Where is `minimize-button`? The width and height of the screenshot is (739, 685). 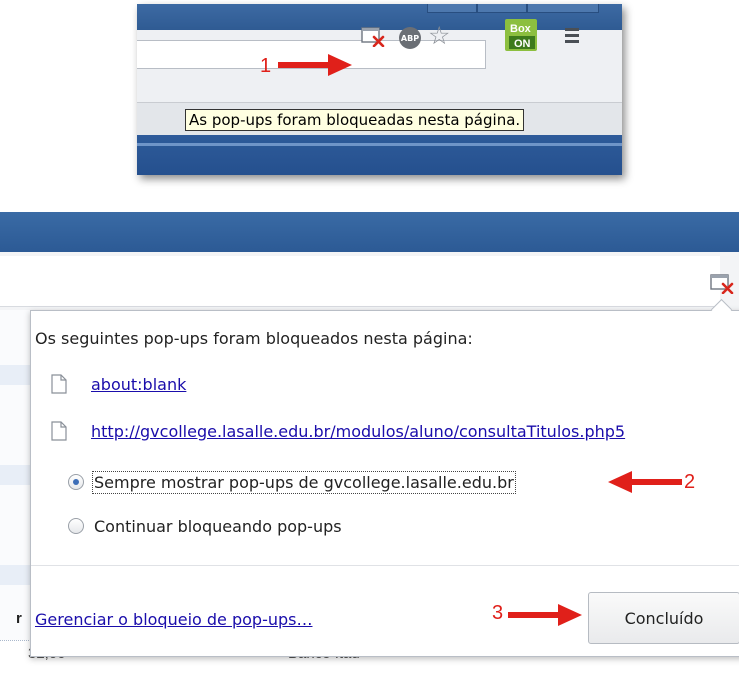 minimize-button is located at coordinates (452, 8).